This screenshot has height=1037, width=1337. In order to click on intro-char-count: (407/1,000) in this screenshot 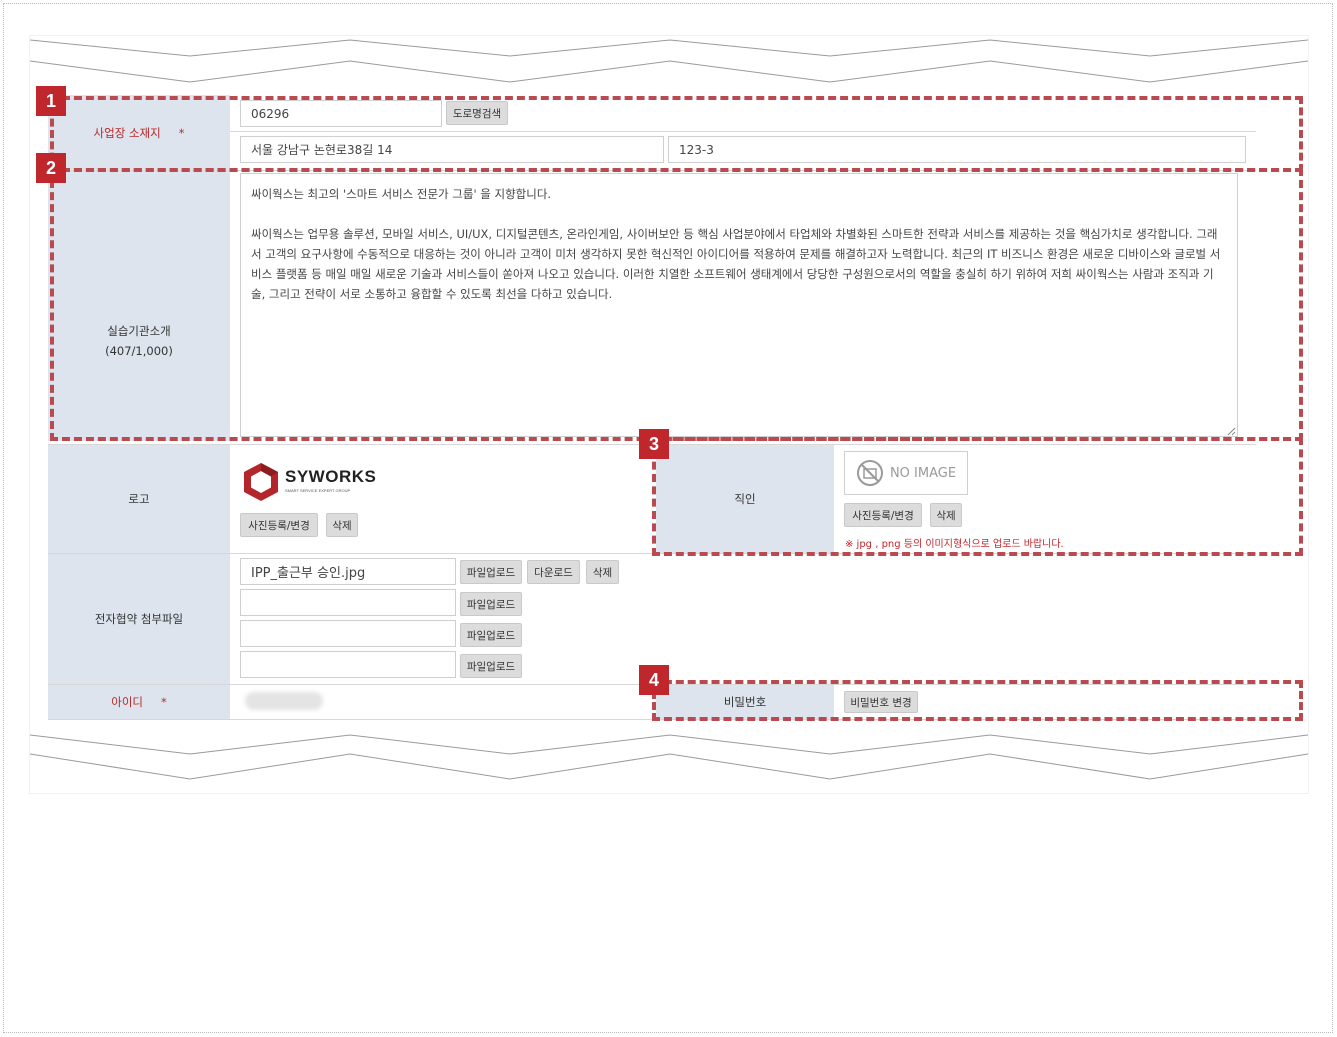, I will do `click(139, 351)`.